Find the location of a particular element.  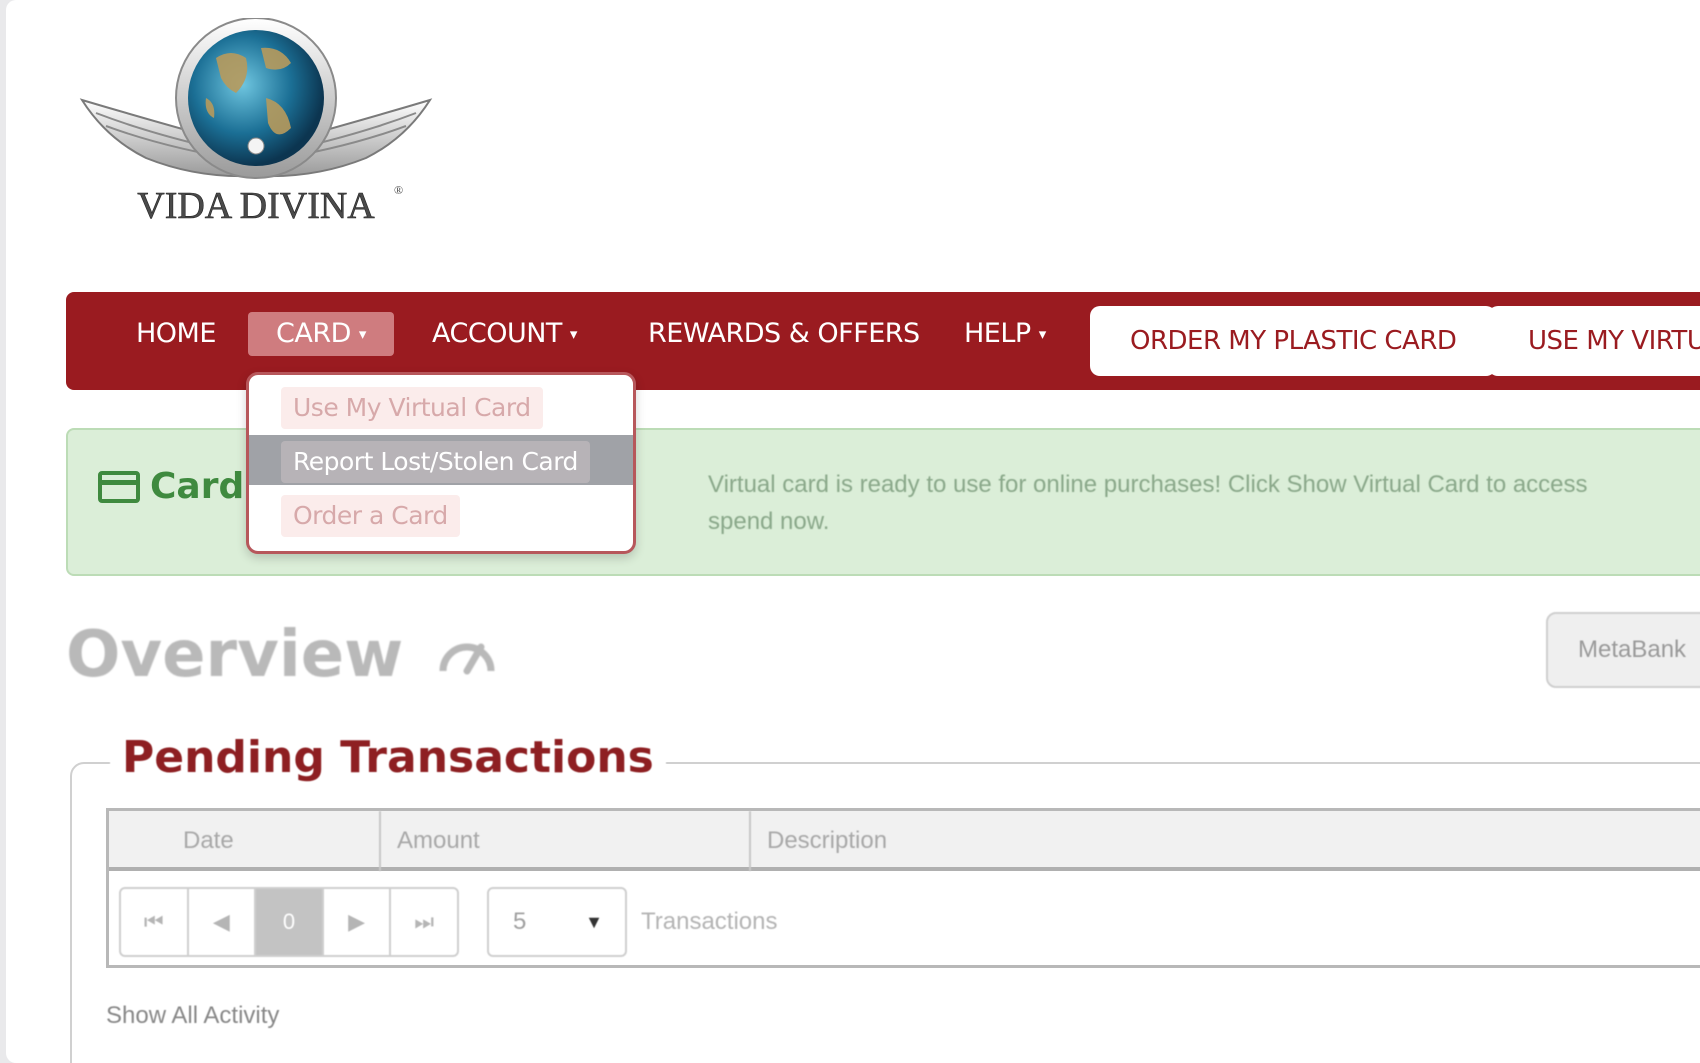

nav-rewards-label: REWARDS & OFFERS is located at coordinates (784, 333).